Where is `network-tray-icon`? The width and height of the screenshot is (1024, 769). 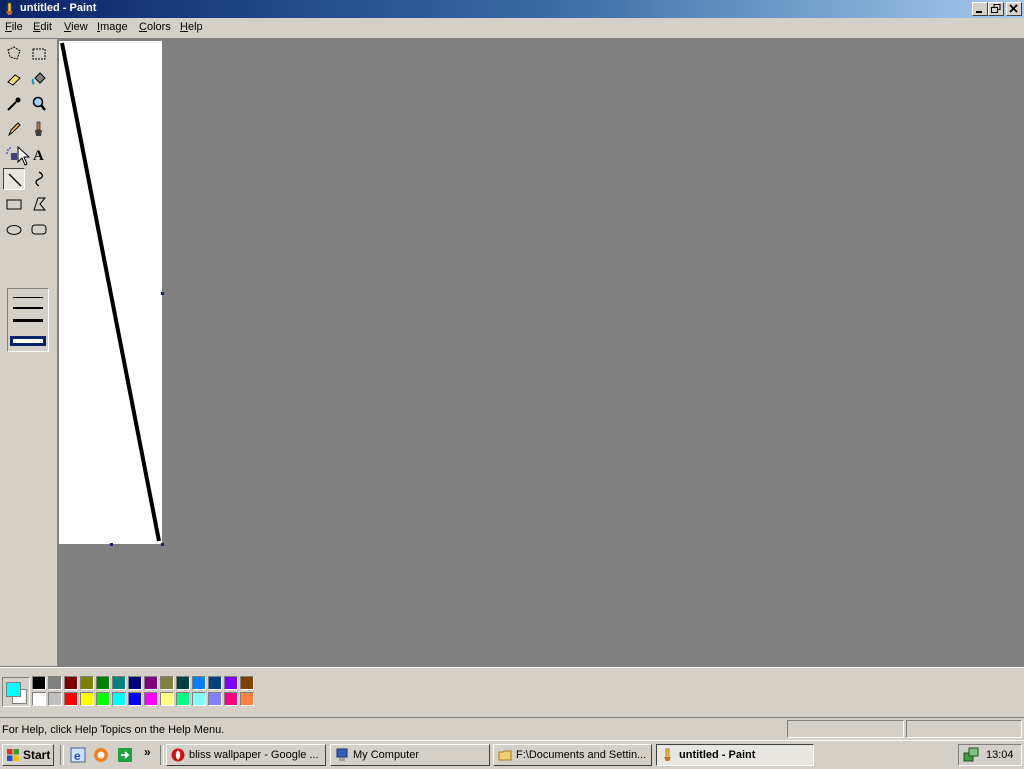
network-tray-icon is located at coordinates (971, 755).